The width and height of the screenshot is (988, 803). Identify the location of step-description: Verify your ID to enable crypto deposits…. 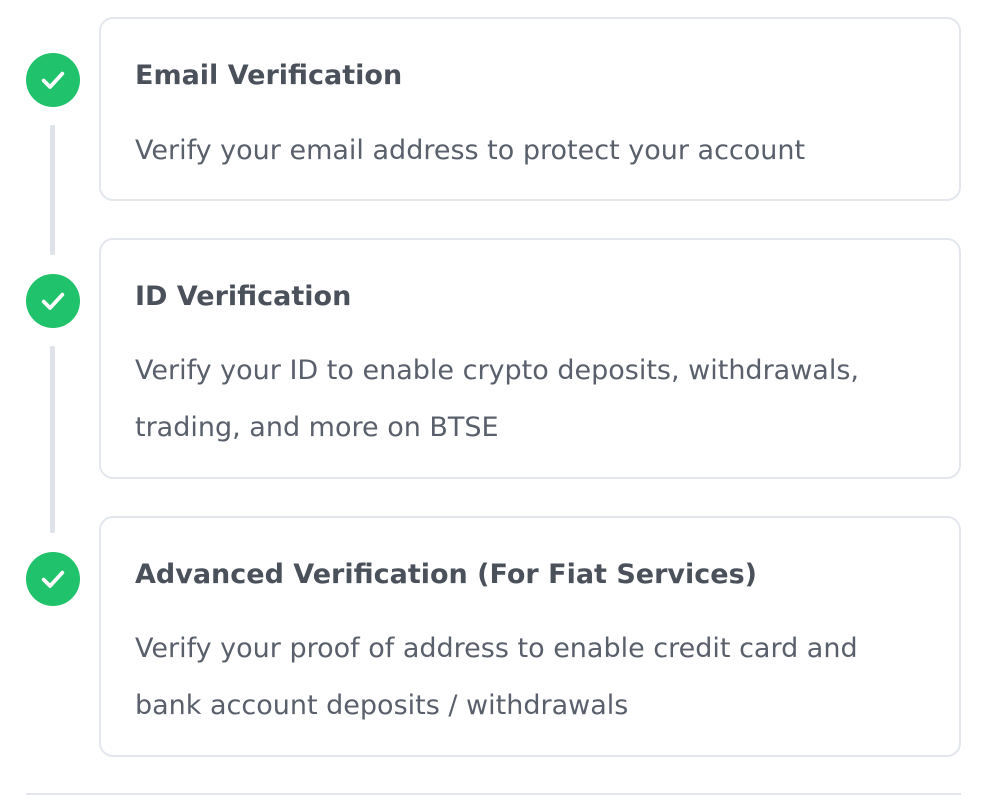
(497, 399).